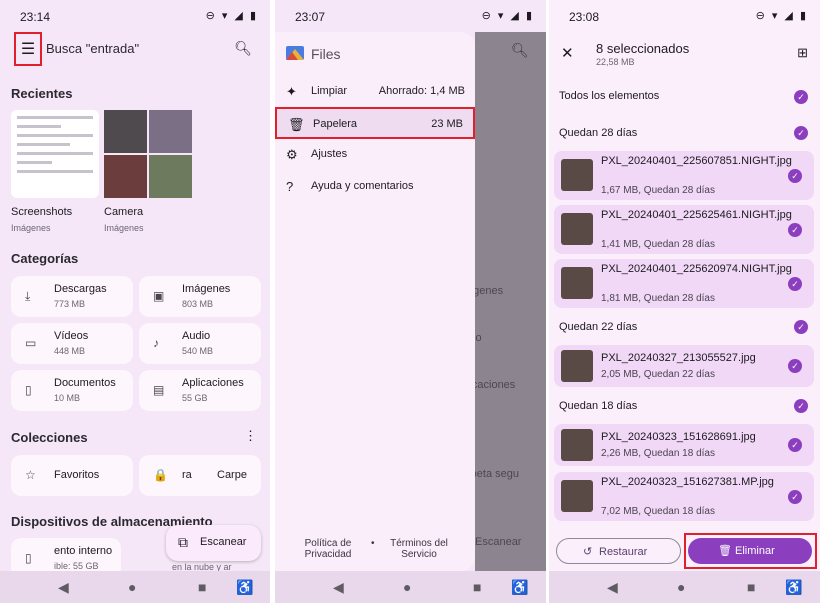 Image resolution: width=820 pixels, height=603 pixels. I want to click on menu-button: ☰, so click(28, 49).